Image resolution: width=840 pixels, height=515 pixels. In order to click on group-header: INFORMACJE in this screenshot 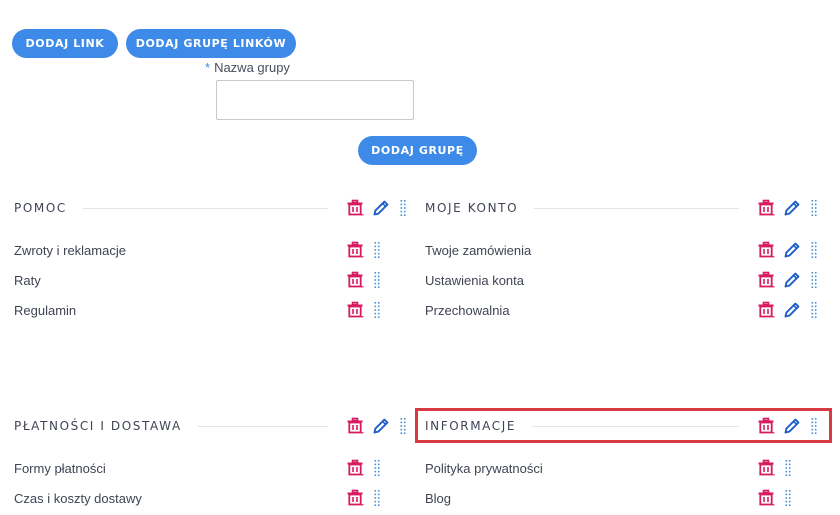, I will do `click(624, 426)`.